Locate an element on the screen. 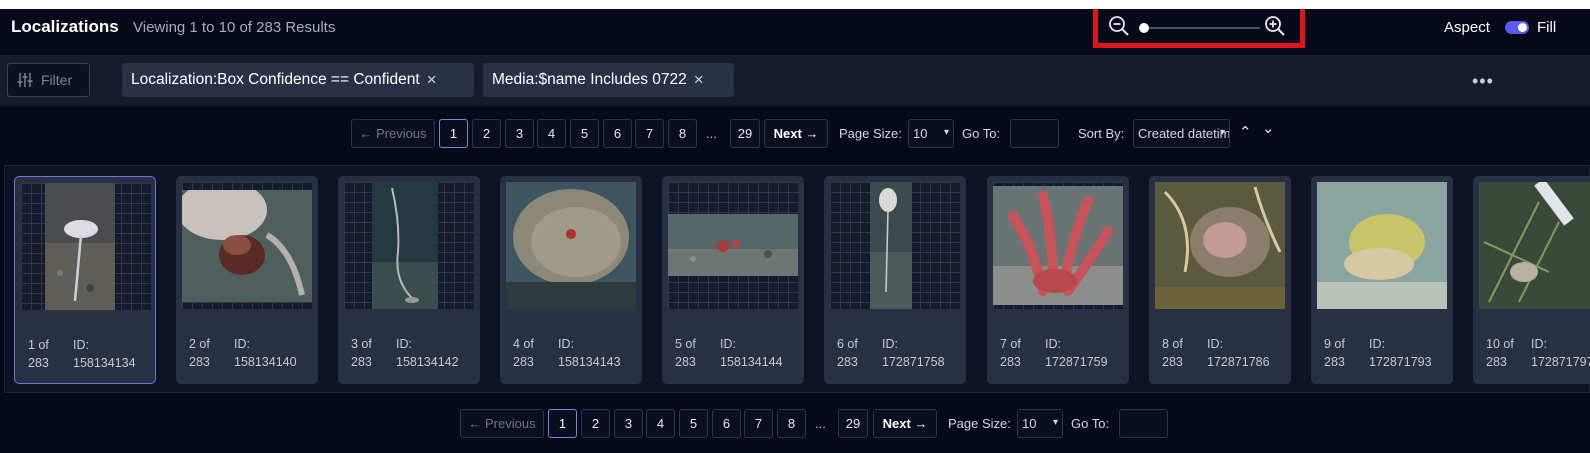 Image resolution: width=1590 pixels, height=453 pixels. card-id: ID: 158134144 is located at coordinates (751, 353).